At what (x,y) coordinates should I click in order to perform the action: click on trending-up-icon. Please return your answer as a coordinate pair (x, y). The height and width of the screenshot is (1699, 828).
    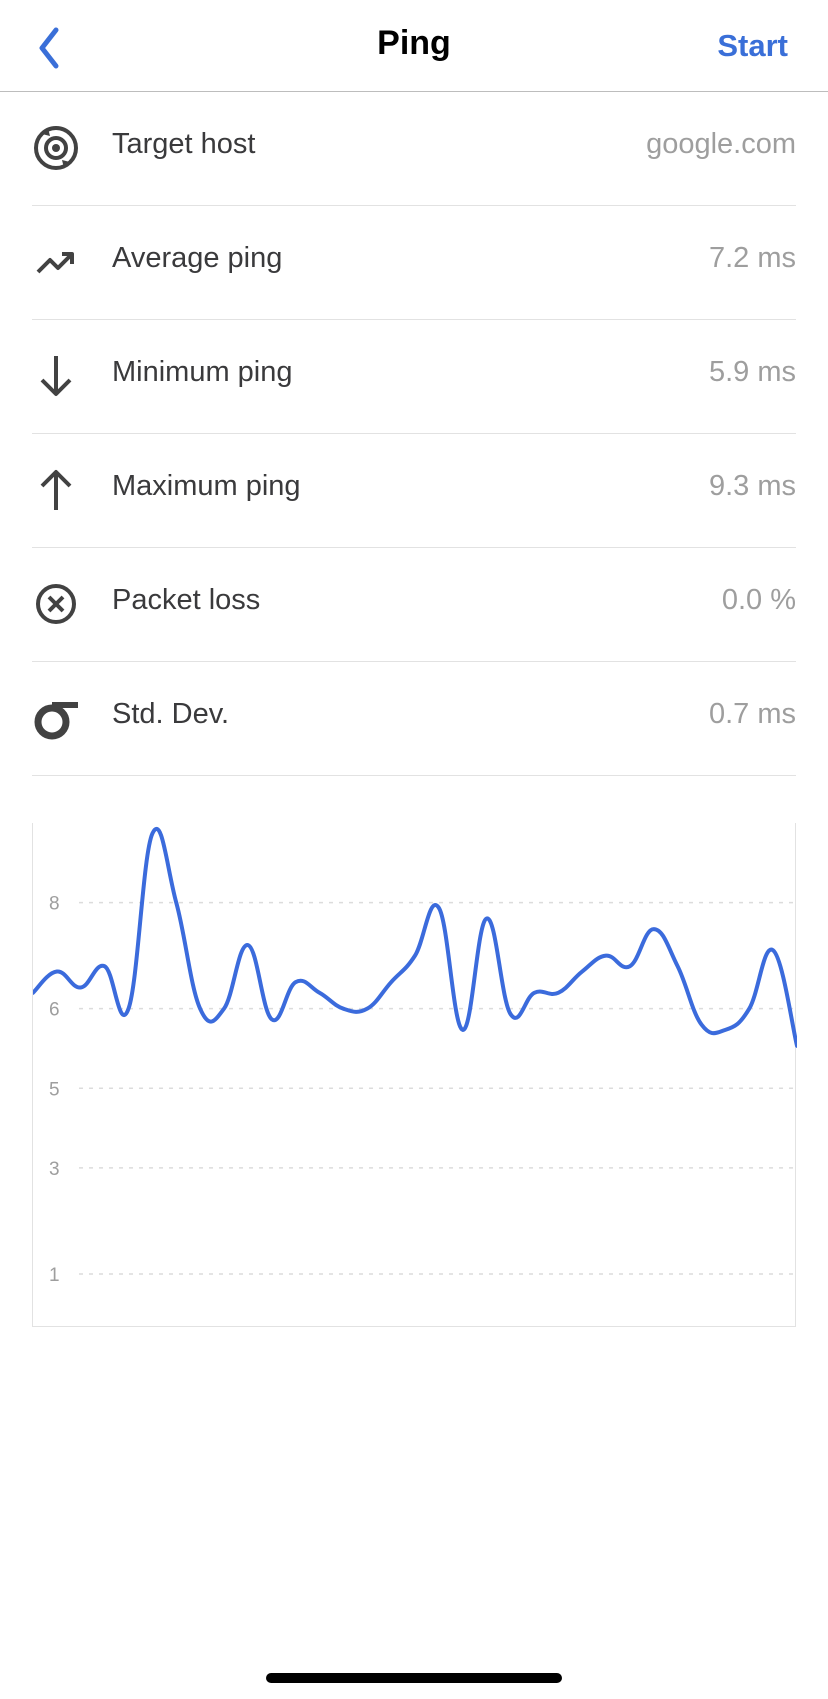
    Looking at the image, I should click on (56, 262).